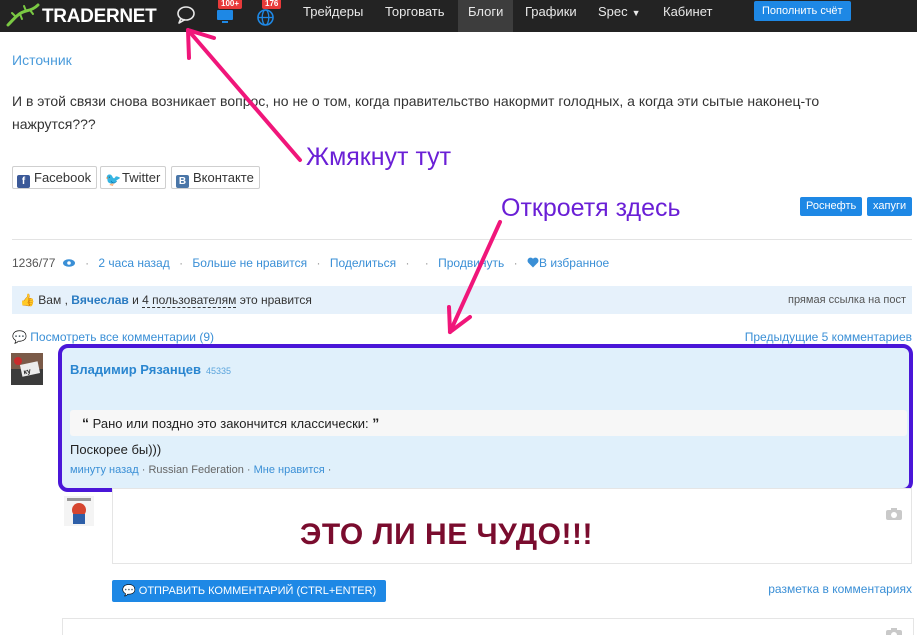  Describe the element at coordinates (275, 300) in the screenshot. I see `likes-suffix: это нравится` at that location.